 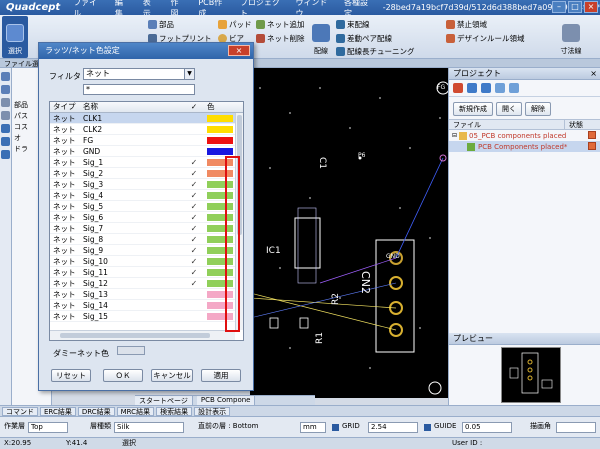 What do you see at coordinates (531, 375) in the screenshot?
I see `preview-thumbnail` at bounding box center [531, 375].